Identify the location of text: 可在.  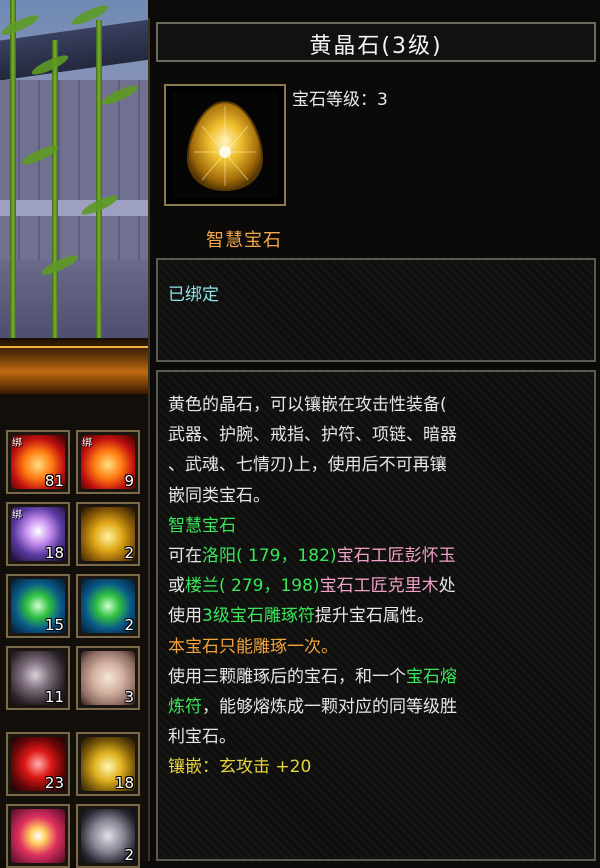
(185, 556).